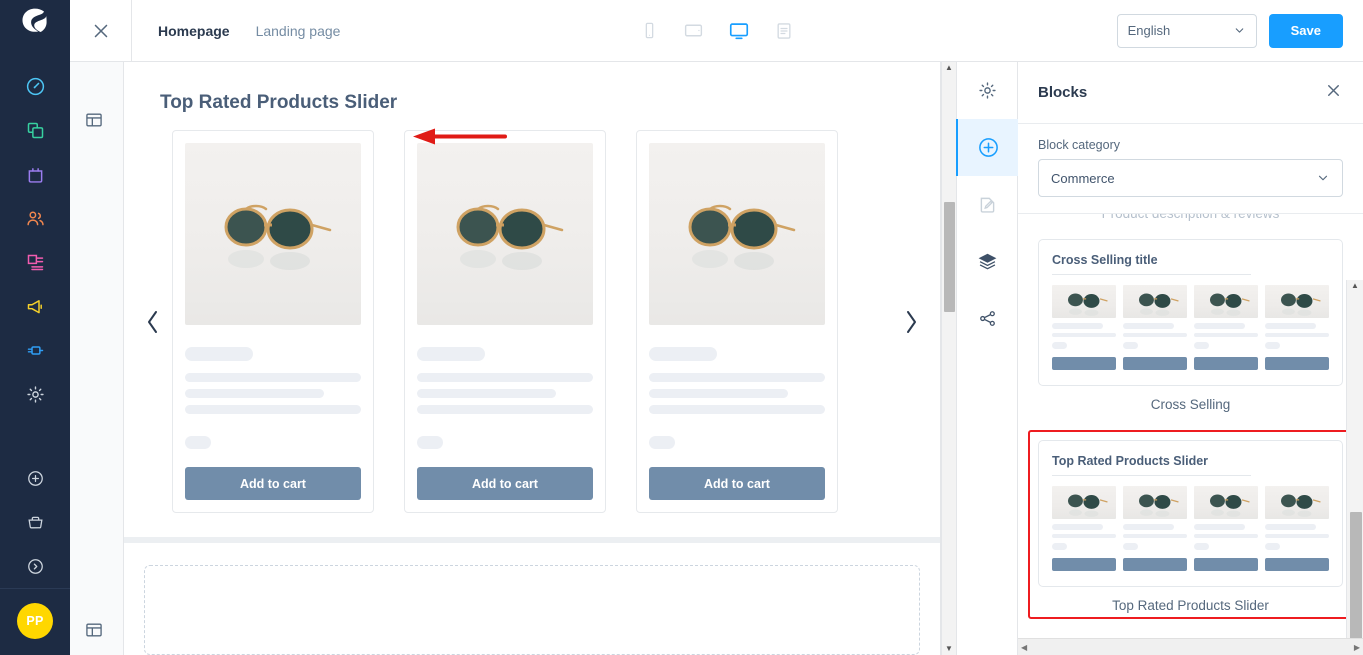  I want to click on sidebar-item-customers, so click(35, 218).